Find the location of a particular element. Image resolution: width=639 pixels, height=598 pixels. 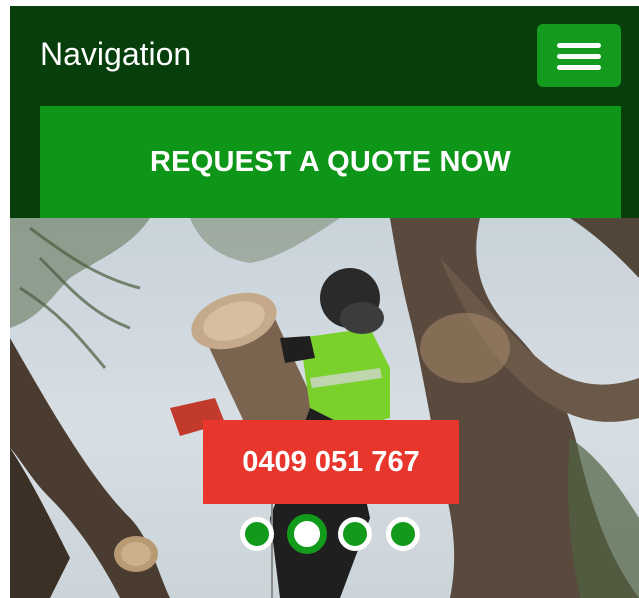

navigation-title: Navigation is located at coordinates (116, 54).